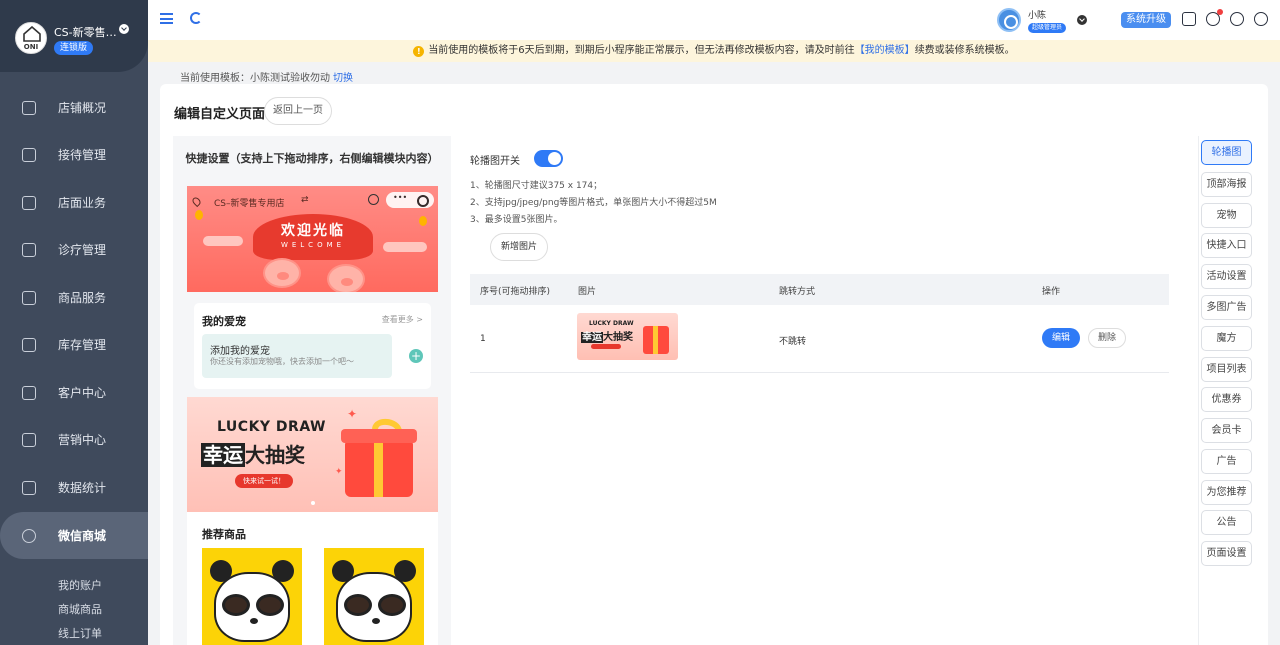 This screenshot has width=1280, height=645. I want to click on sidebar-subitem-my-account: 我的账户, so click(80, 585).